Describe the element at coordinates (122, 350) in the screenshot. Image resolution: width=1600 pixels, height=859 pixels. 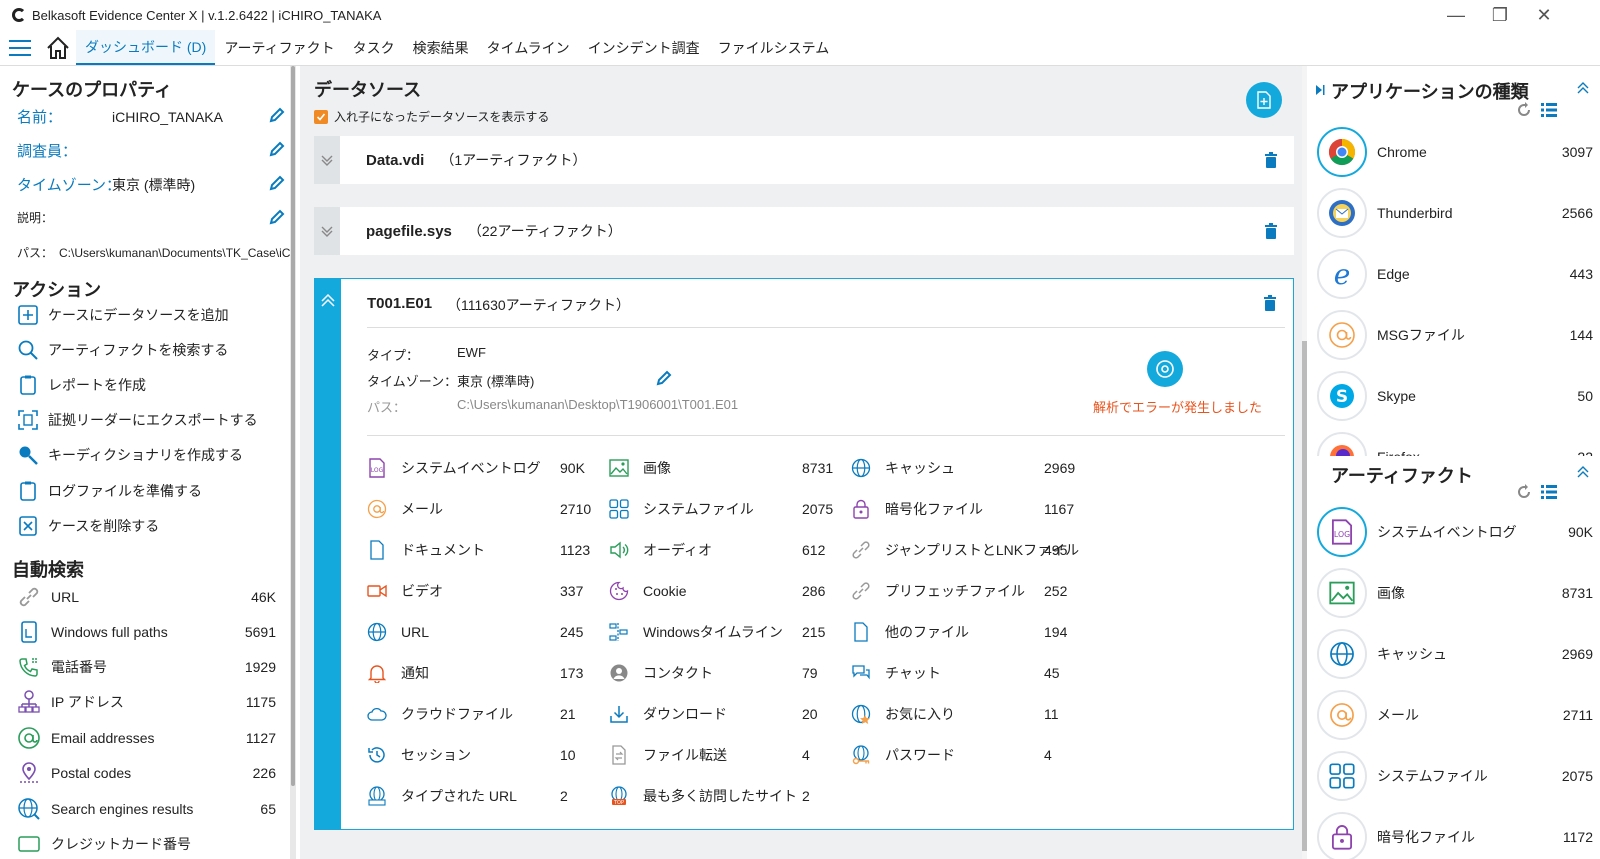
I see `search-artifacts-action: アーティファクトを検索する` at that location.